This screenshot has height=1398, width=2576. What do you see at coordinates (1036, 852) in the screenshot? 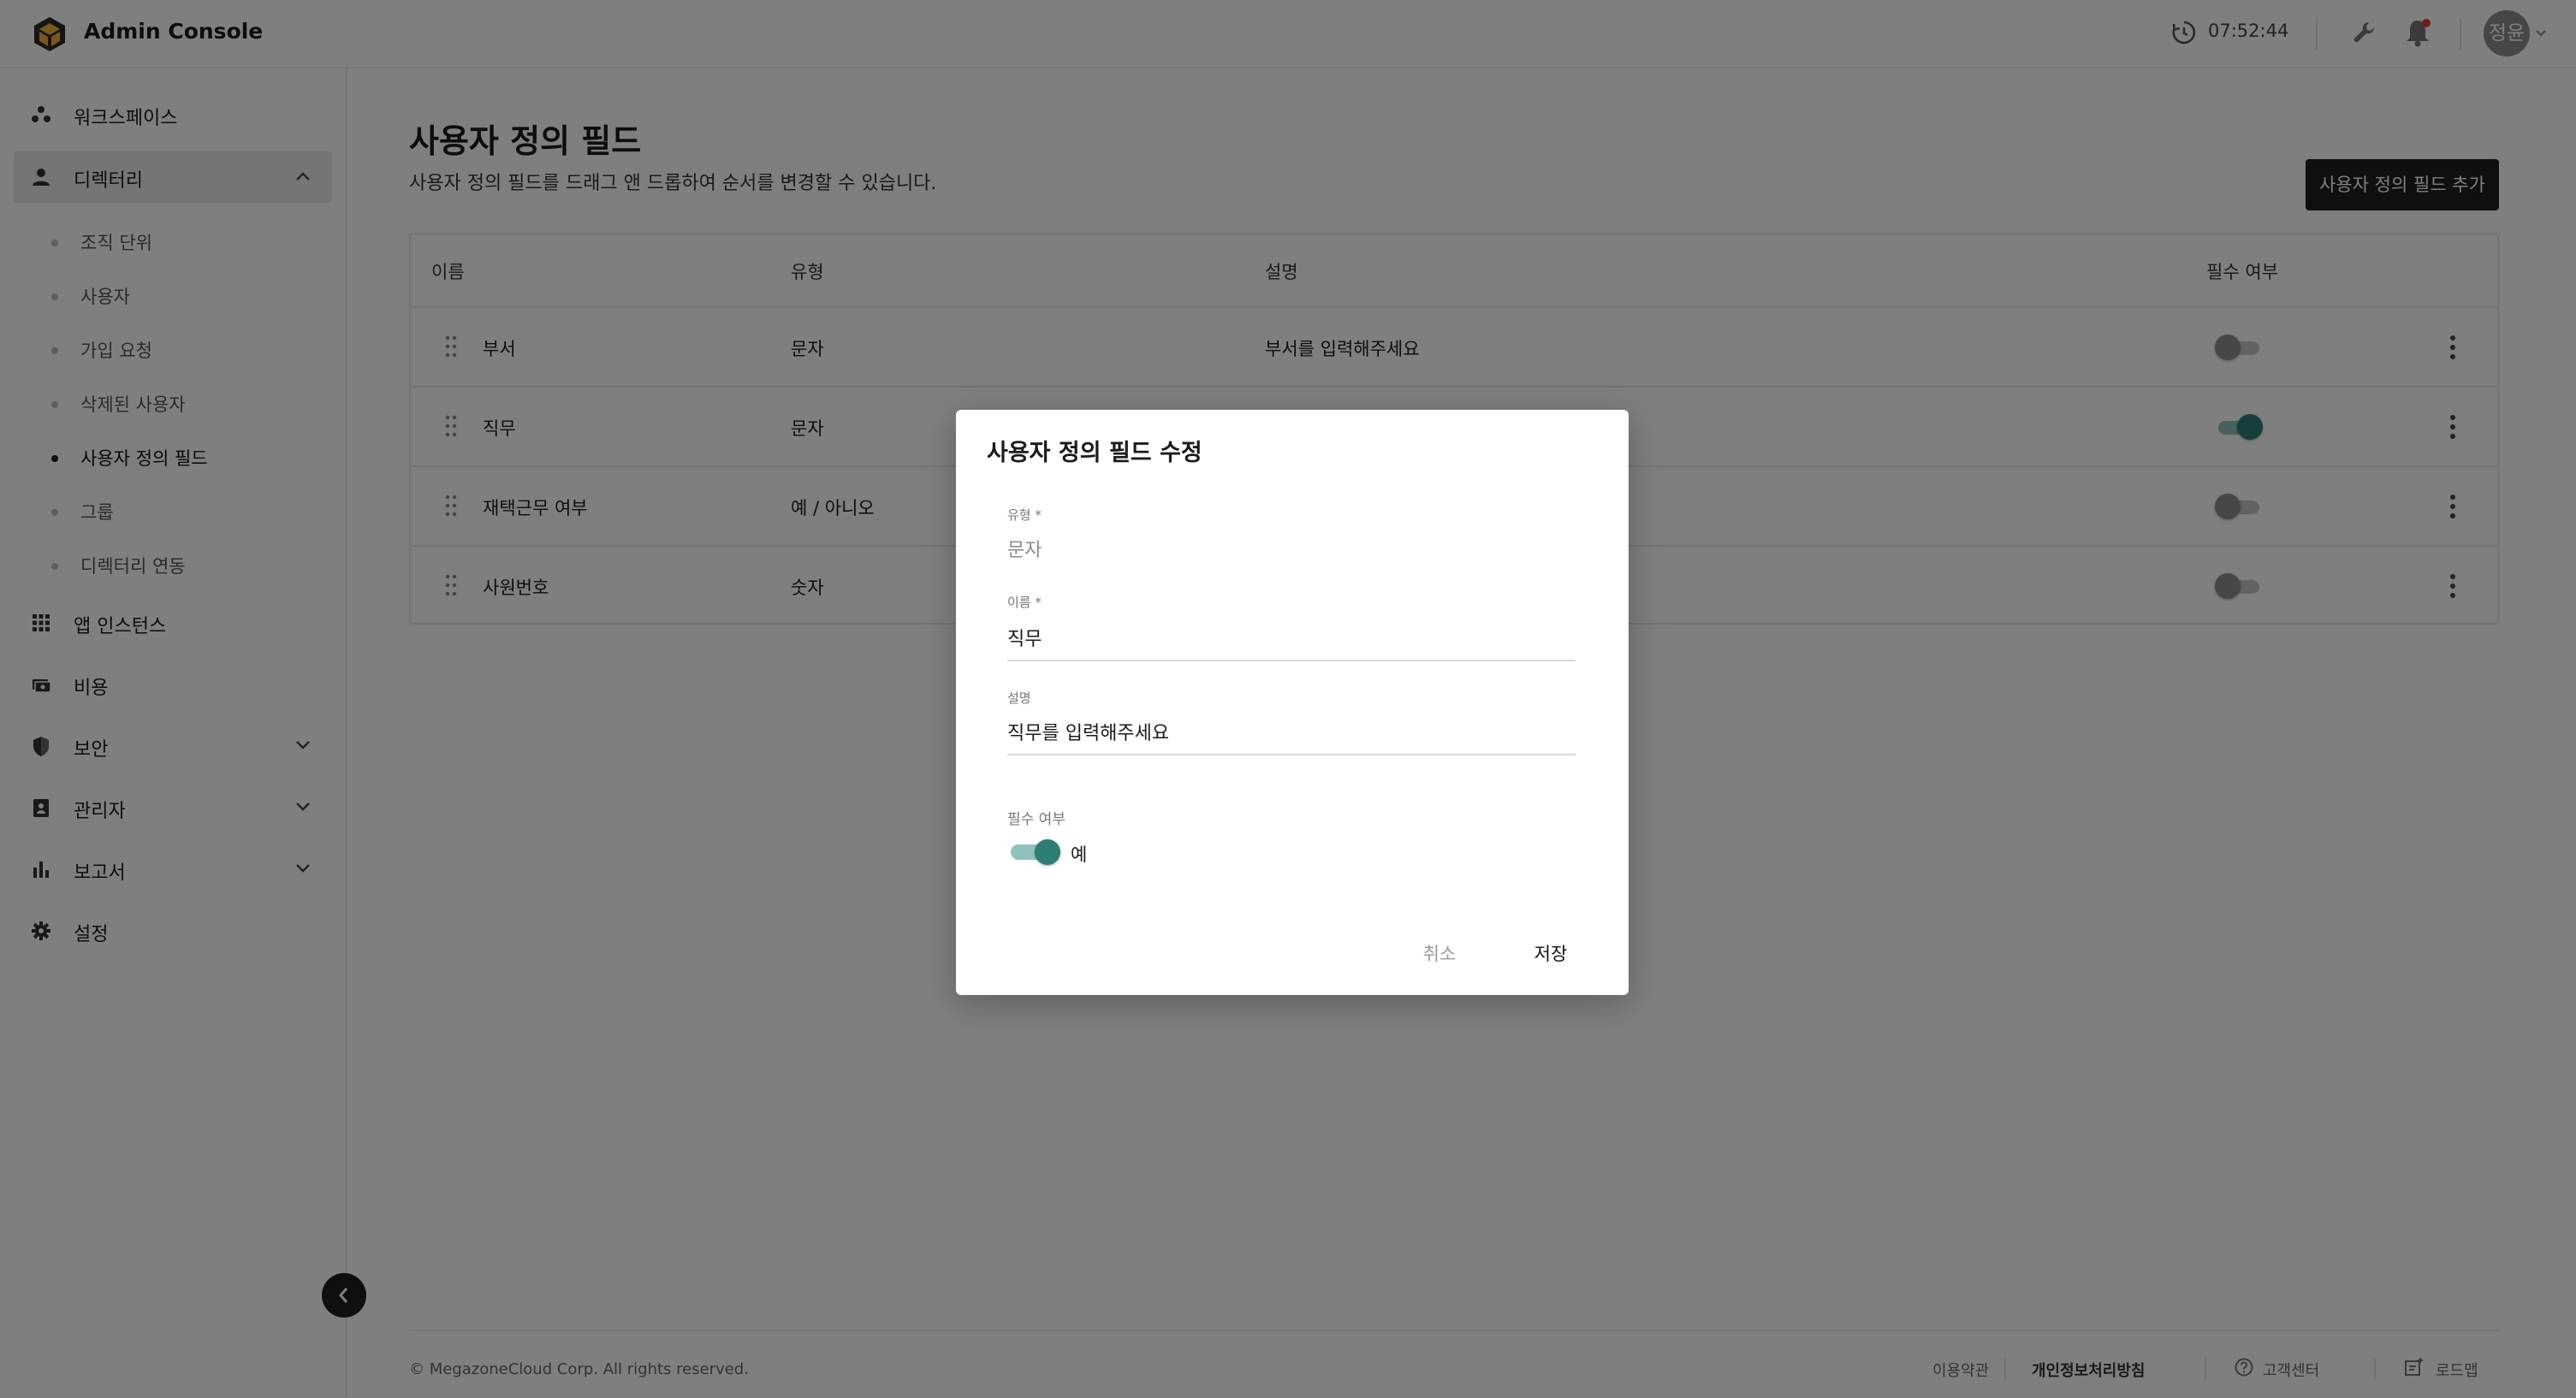
I see `required-switch` at bounding box center [1036, 852].